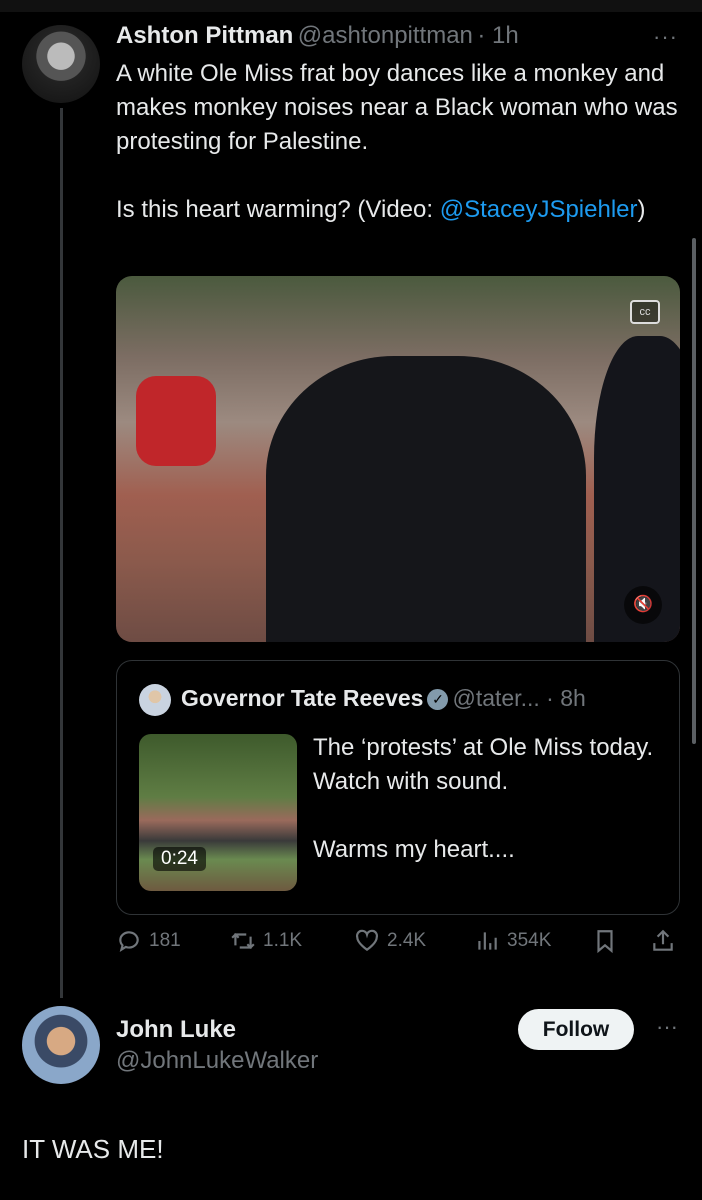 The height and width of the screenshot is (1200, 702). I want to click on bookmark-icon, so click(605, 942).